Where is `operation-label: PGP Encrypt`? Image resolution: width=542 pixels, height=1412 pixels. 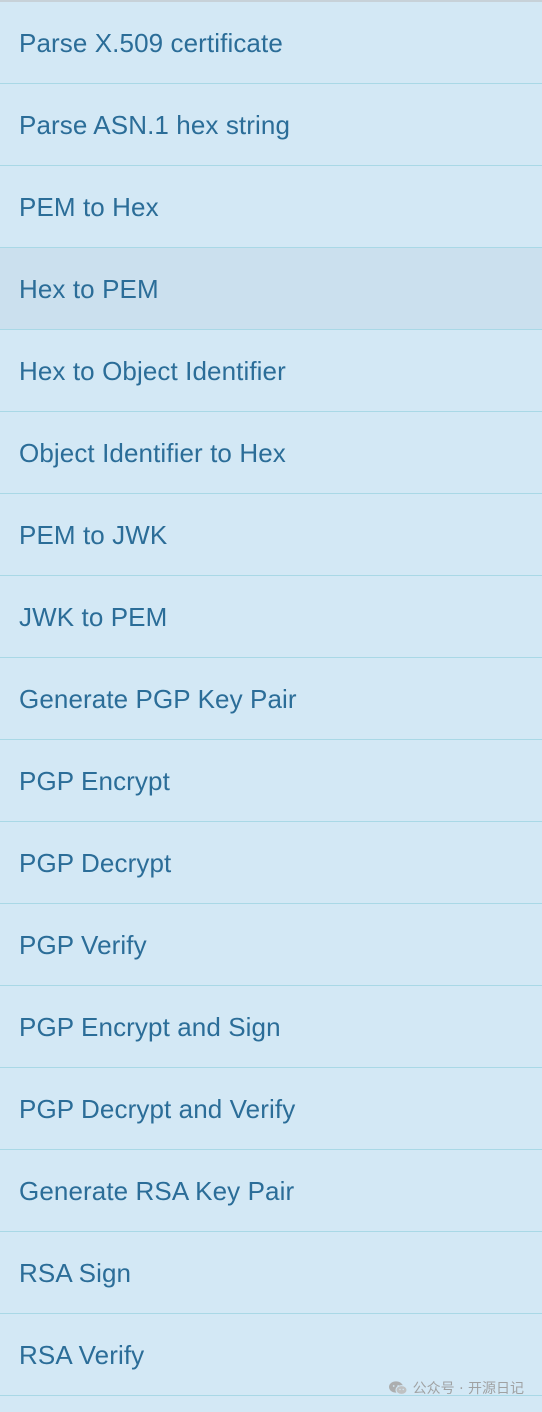 operation-label: PGP Encrypt is located at coordinates (94, 780).